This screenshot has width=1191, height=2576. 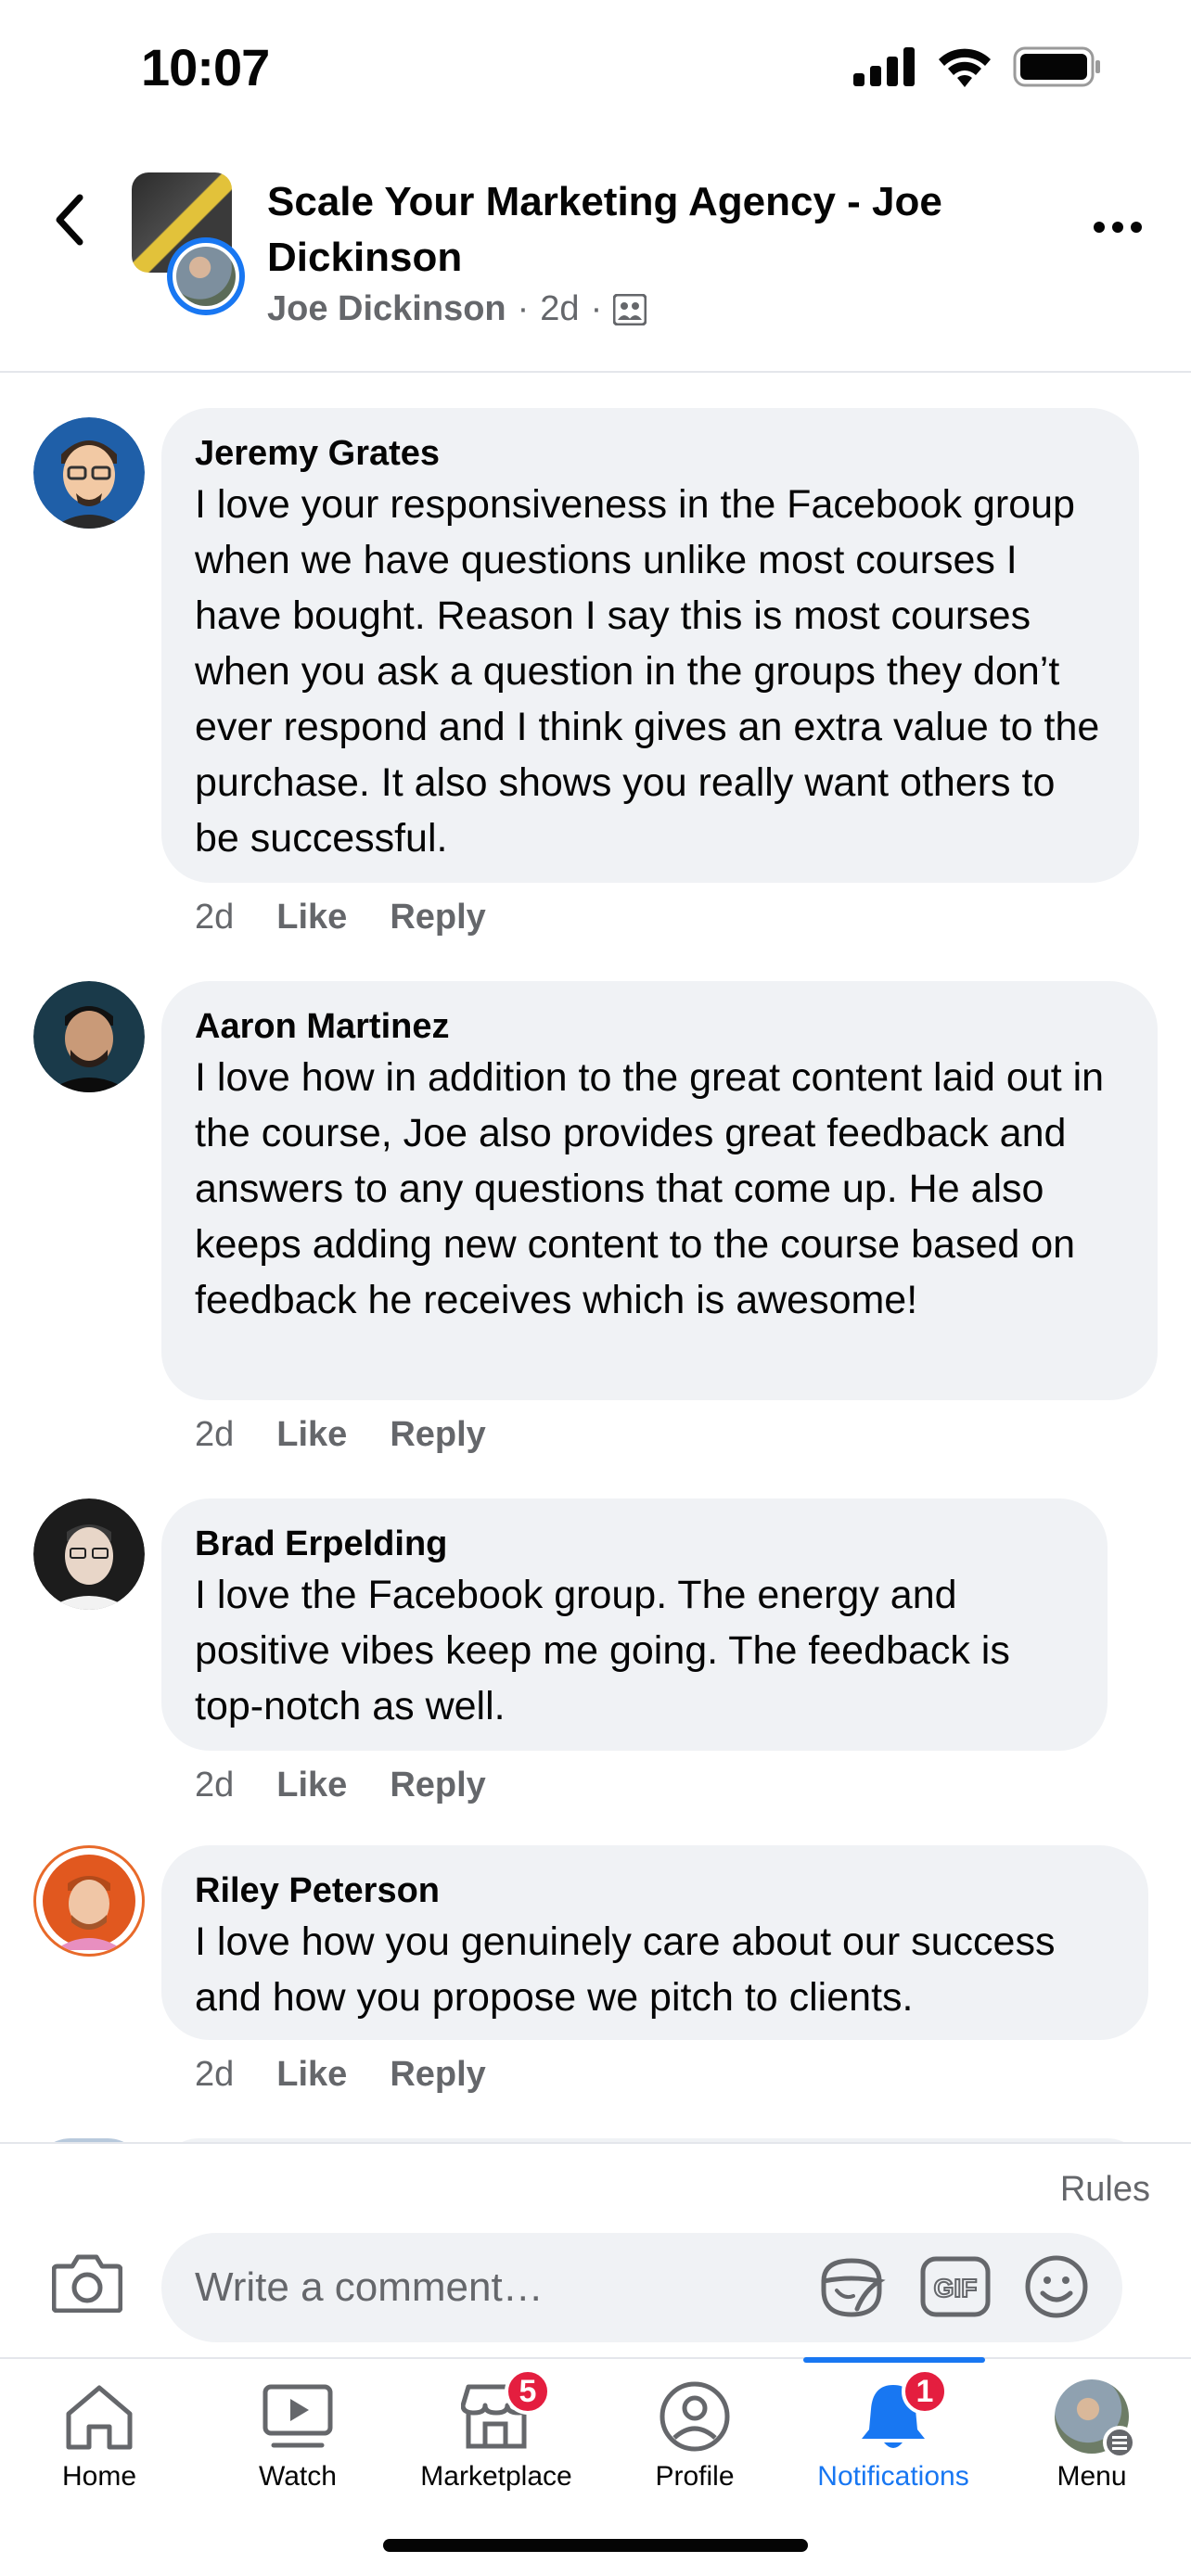 I want to click on post-meta: Joe Dickinson · 2d ·, so click(x=457, y=309).